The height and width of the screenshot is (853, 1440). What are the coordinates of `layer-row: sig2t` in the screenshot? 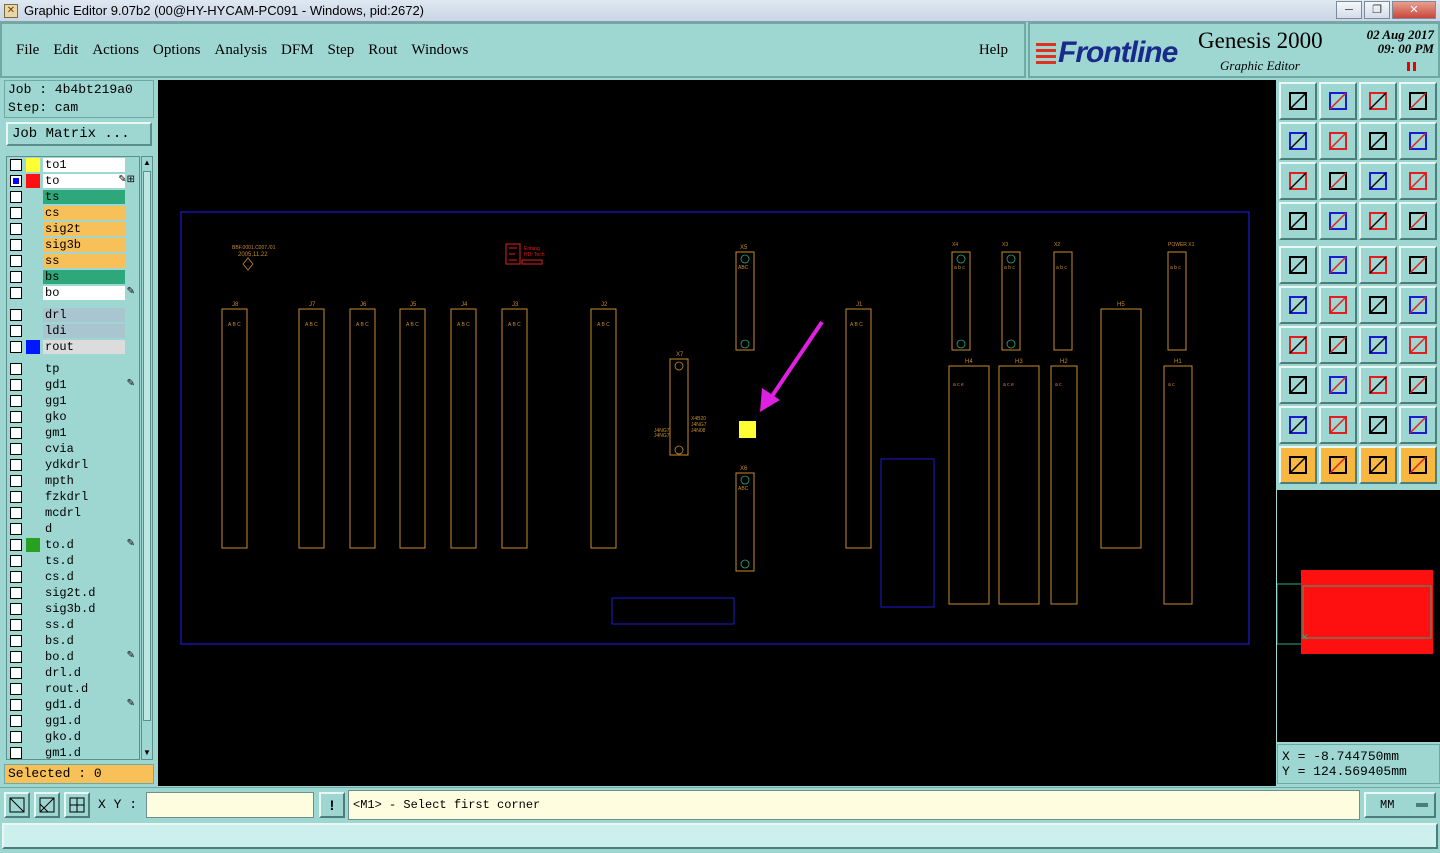 It's located at (73, 229).